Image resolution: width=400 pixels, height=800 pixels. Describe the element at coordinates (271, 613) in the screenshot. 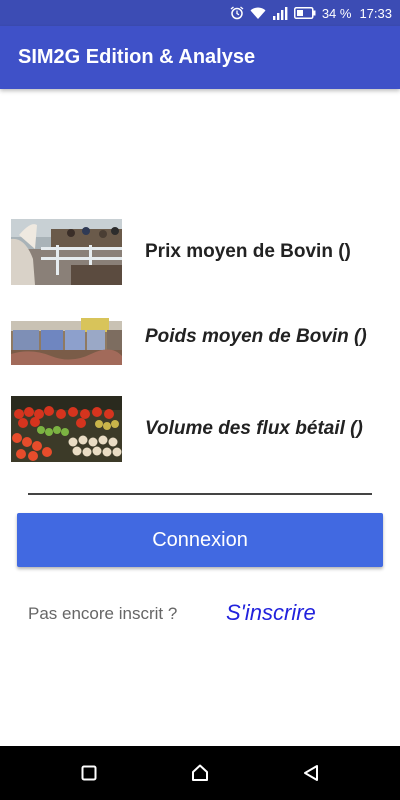

I see `signup-link: S'inscrire` at that location.